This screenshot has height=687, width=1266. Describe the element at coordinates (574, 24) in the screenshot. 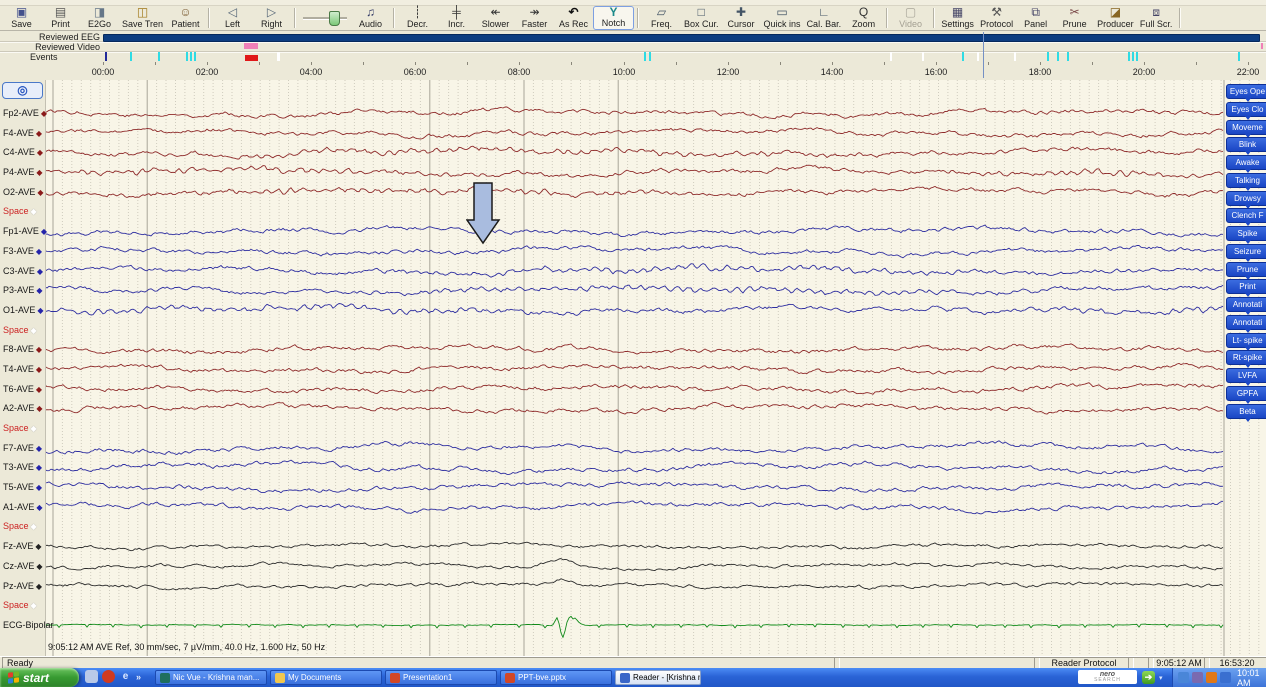

I see `toolbar-button-label: As Rec` at that location.